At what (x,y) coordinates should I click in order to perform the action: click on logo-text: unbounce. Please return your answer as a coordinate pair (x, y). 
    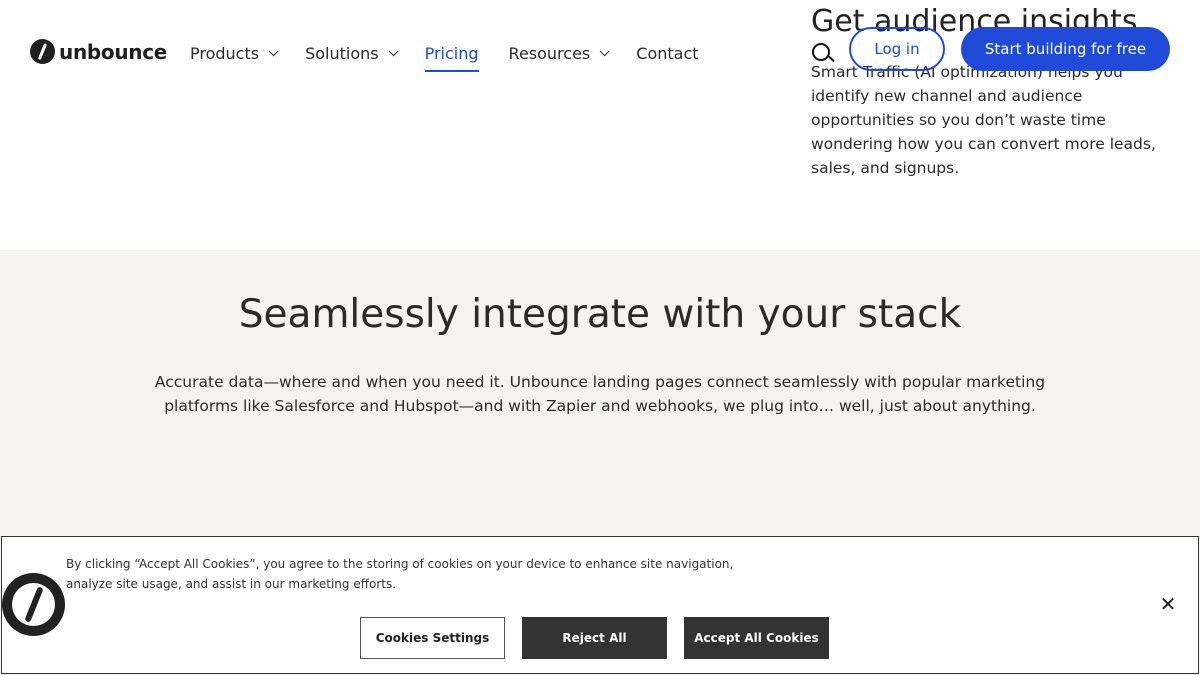
    Looking at the image, I should click on (113, 51).